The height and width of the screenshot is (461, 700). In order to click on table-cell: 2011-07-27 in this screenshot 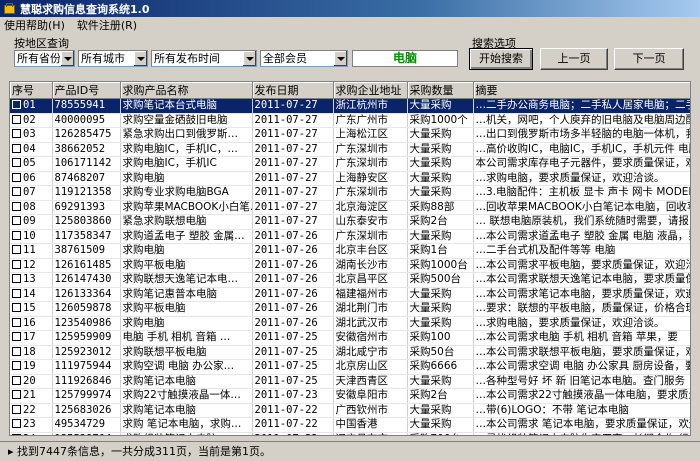, I will do `click(293, 120)`.